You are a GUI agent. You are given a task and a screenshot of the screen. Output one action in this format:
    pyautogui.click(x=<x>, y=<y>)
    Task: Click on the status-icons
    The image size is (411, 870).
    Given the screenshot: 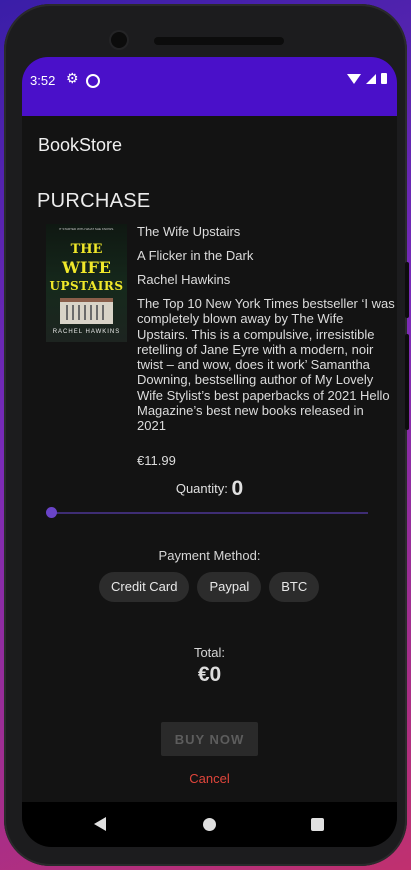 What is the action you would take?
    pyautogui.click(x=367, y=78)
    